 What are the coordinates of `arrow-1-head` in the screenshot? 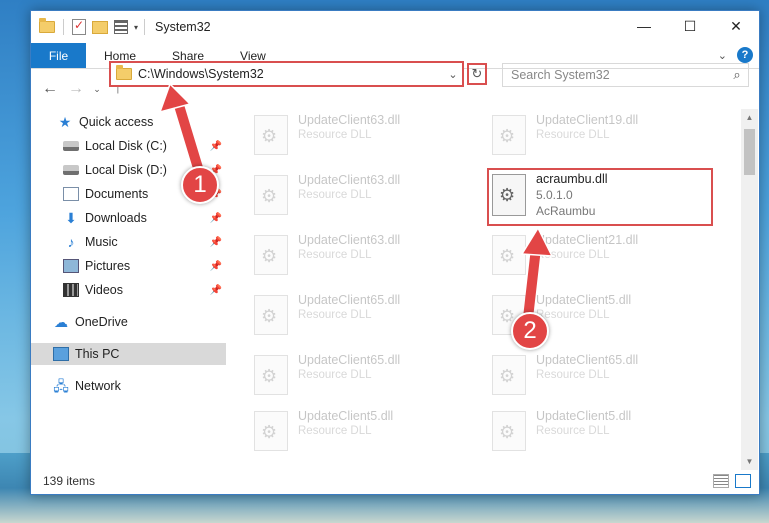 It's located at (175, 98).